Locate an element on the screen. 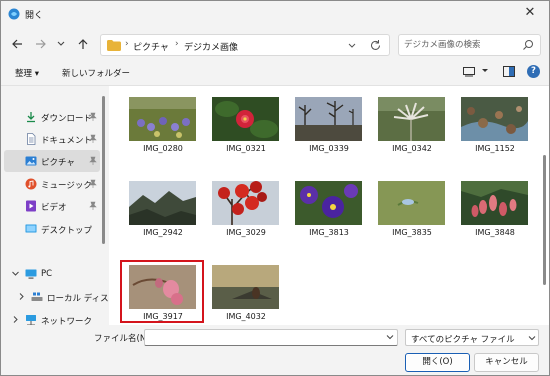 This screenshot has width=550, height=376. refresh-icon is located at coordinates (375, 45).